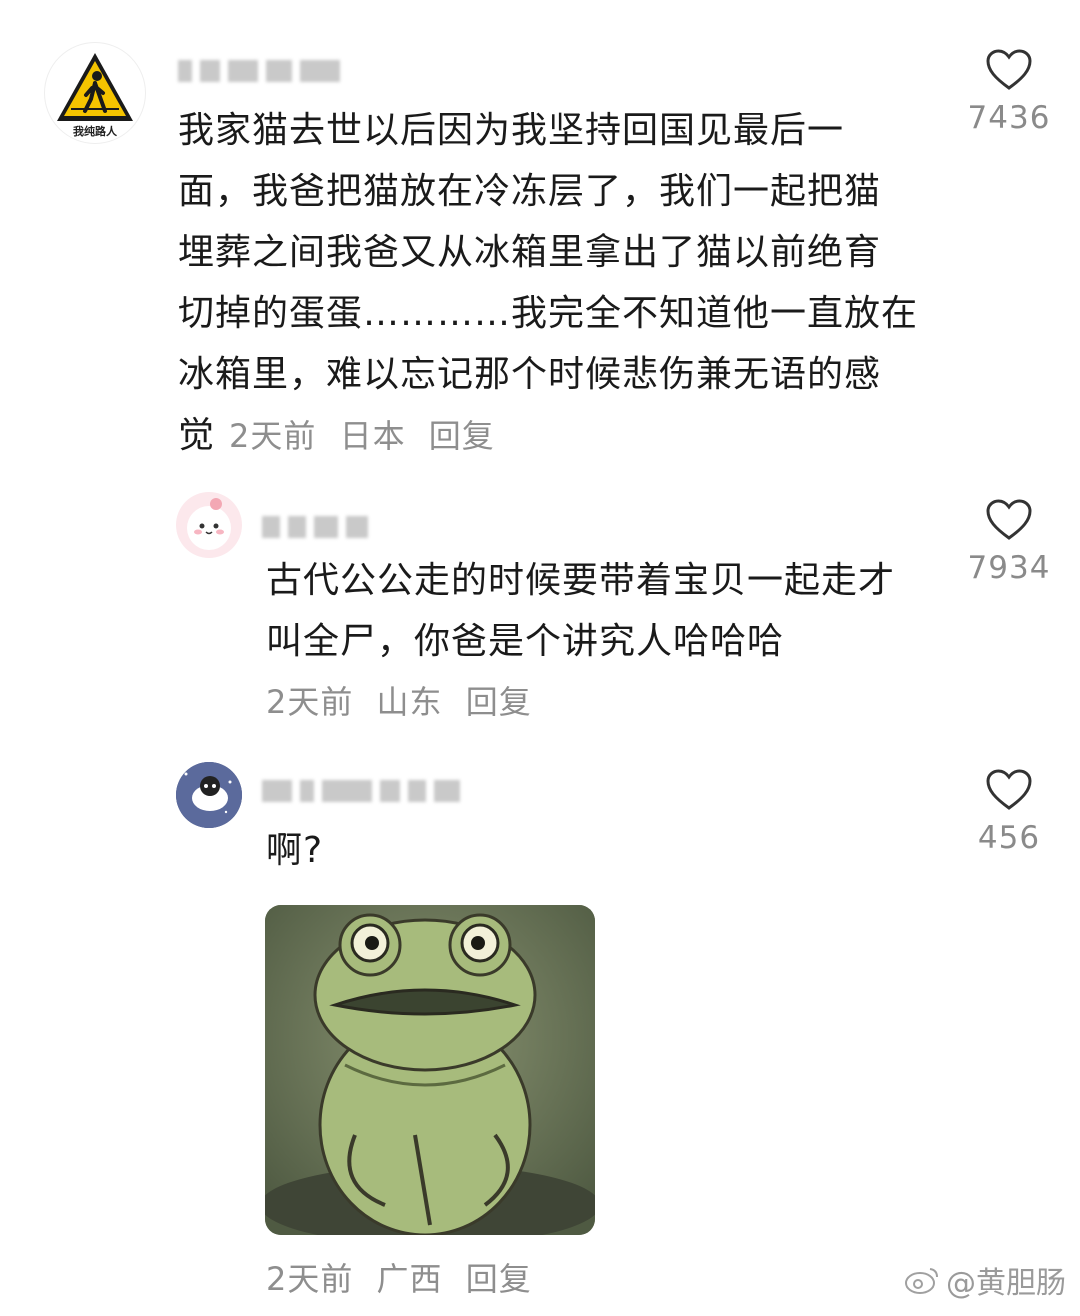 This screenshot has width=1080, height=1316. I want to click on watermark-text: @黄胆肠, so click(1006, 1283).